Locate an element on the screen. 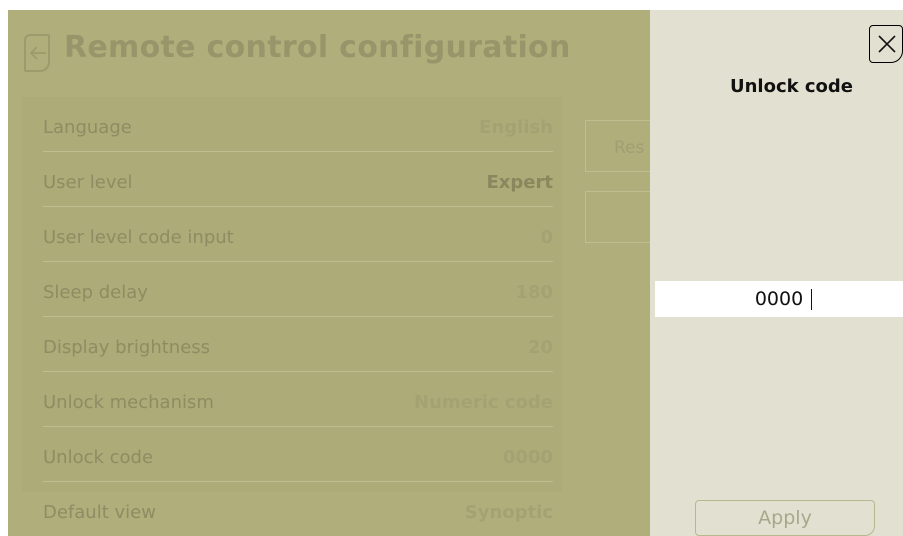  setting-row-unlock-code: Unlock code 0000 is located at coordinates (298, 454).